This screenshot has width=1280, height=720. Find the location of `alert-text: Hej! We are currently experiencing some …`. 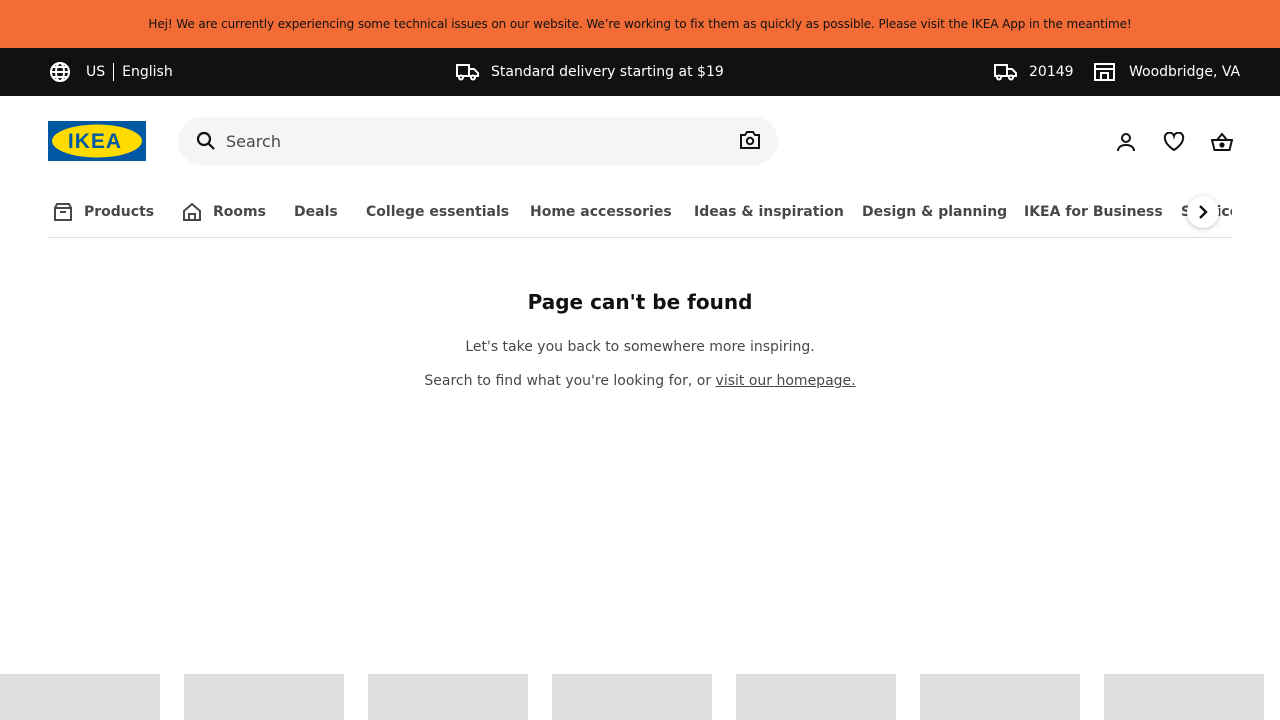

alert-text: Hej! We are currently experiencing some … is located at coordinates (640, 24).